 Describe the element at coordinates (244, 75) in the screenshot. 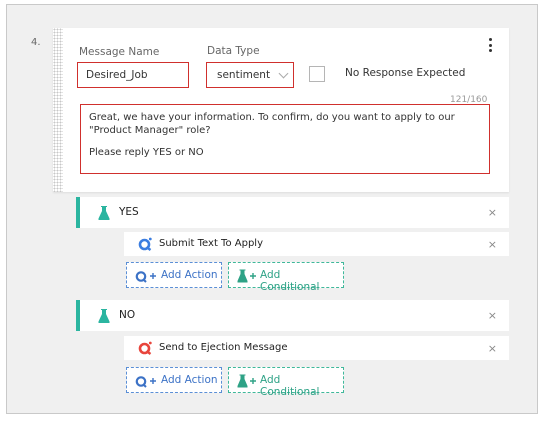

I see `data-type-value: sentiment` at that location.